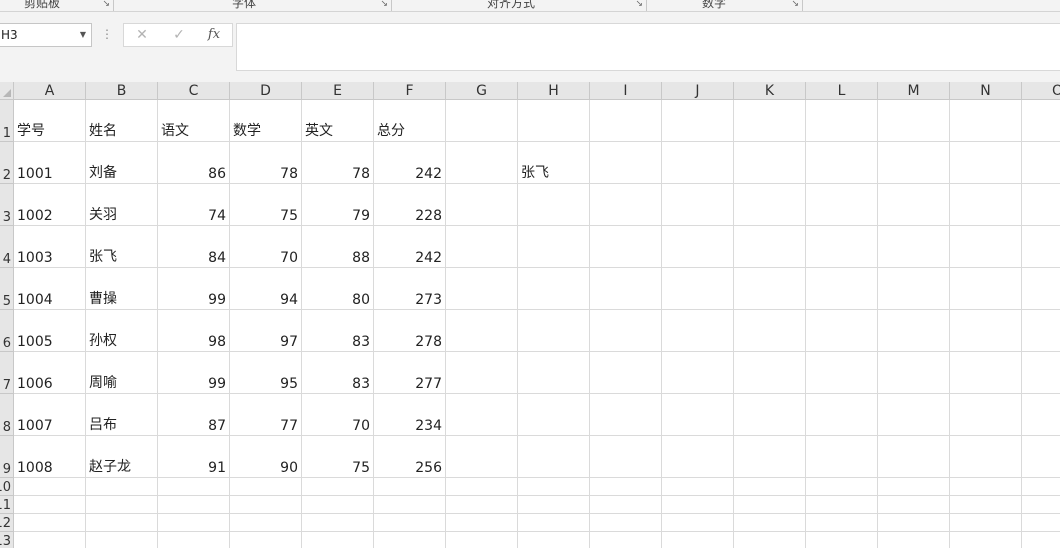  I want to click on cell-n10, so click(986, 487).